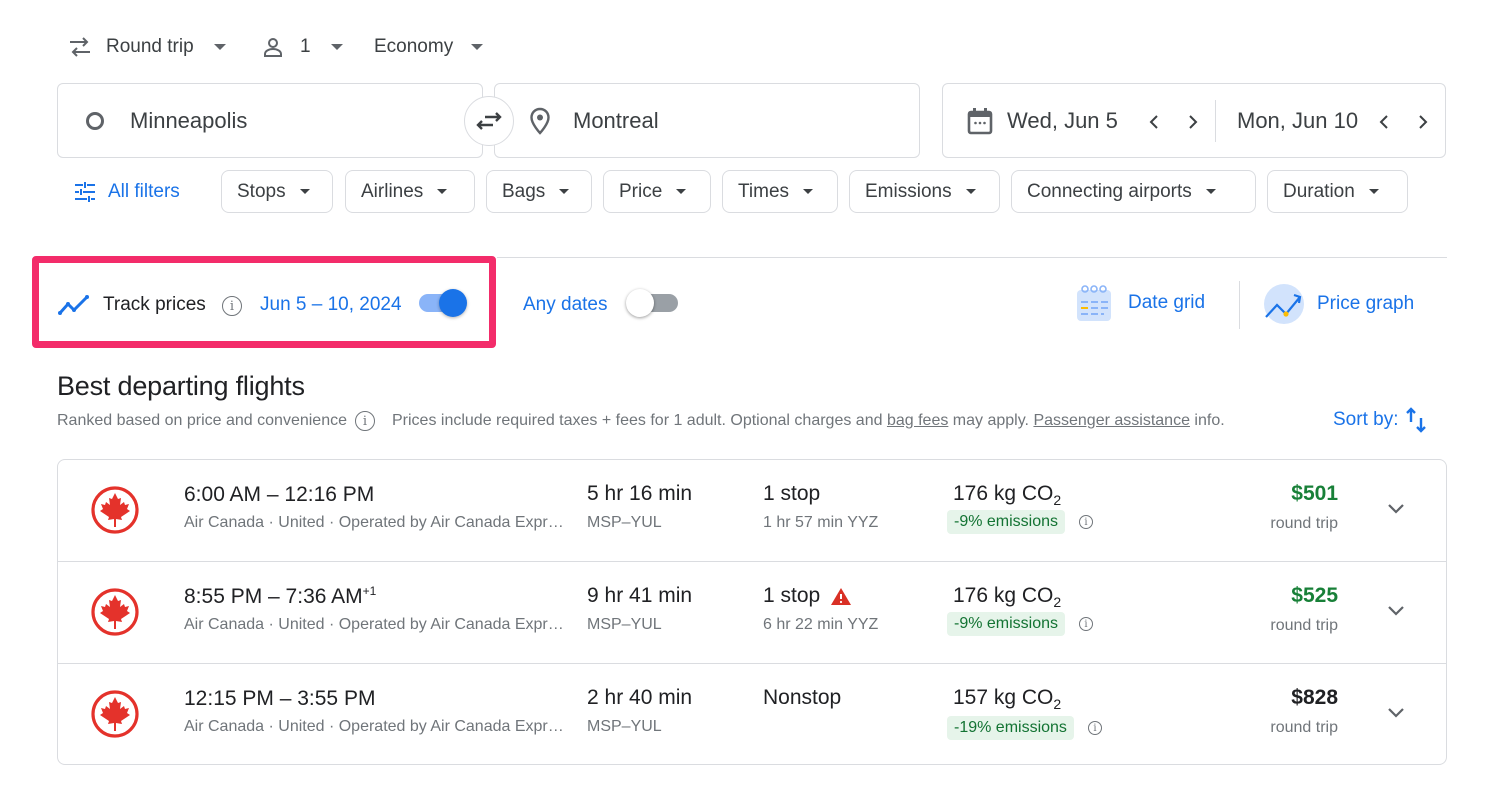  What do you see at coordinates (181, 386) in the screenshot?
I see `results-heading: Best departing flights` at bounding box center [181, 386].